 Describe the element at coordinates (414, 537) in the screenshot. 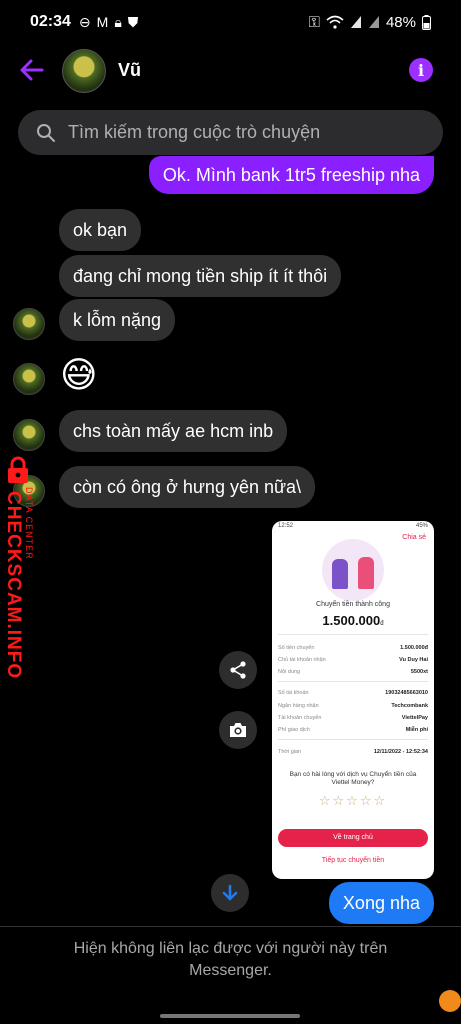

I see `receipt-share-link: Chia sẻ` at that location.